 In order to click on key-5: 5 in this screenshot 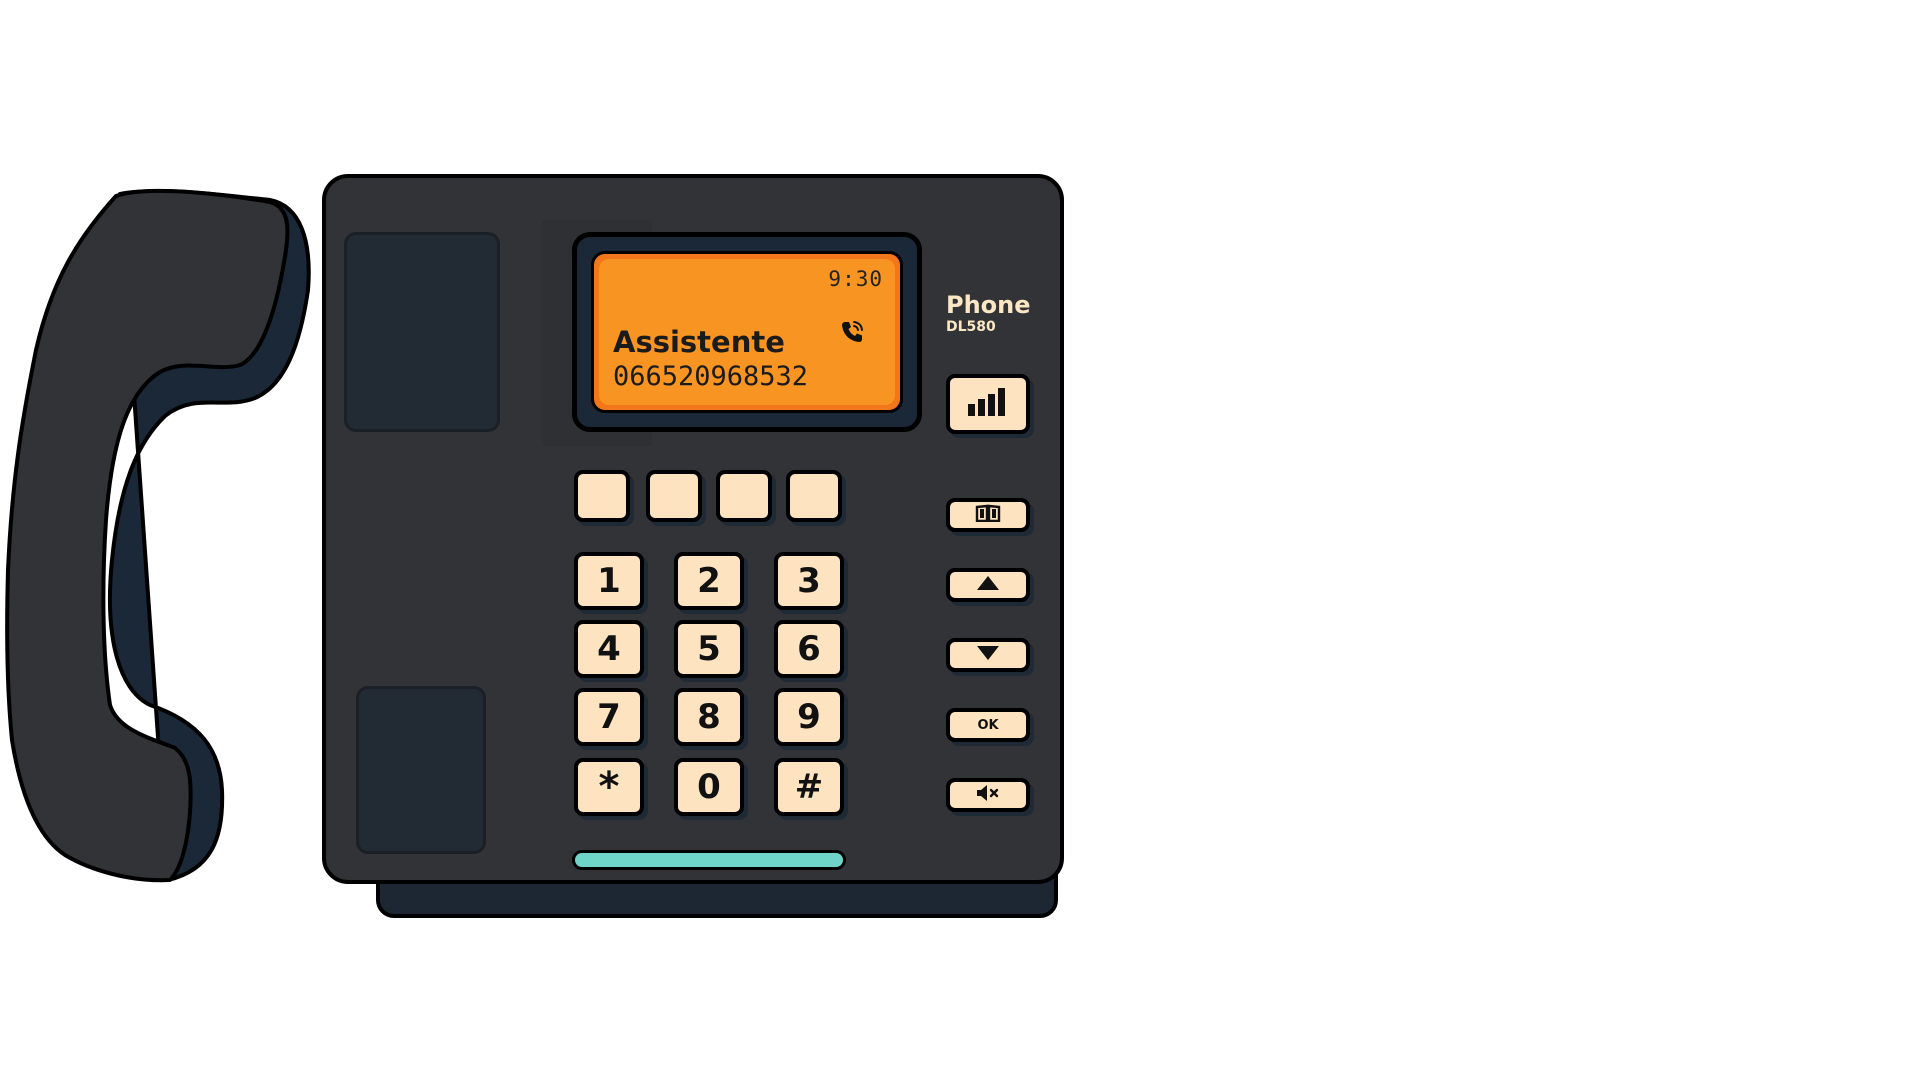, I will do `click(709, 649)`.